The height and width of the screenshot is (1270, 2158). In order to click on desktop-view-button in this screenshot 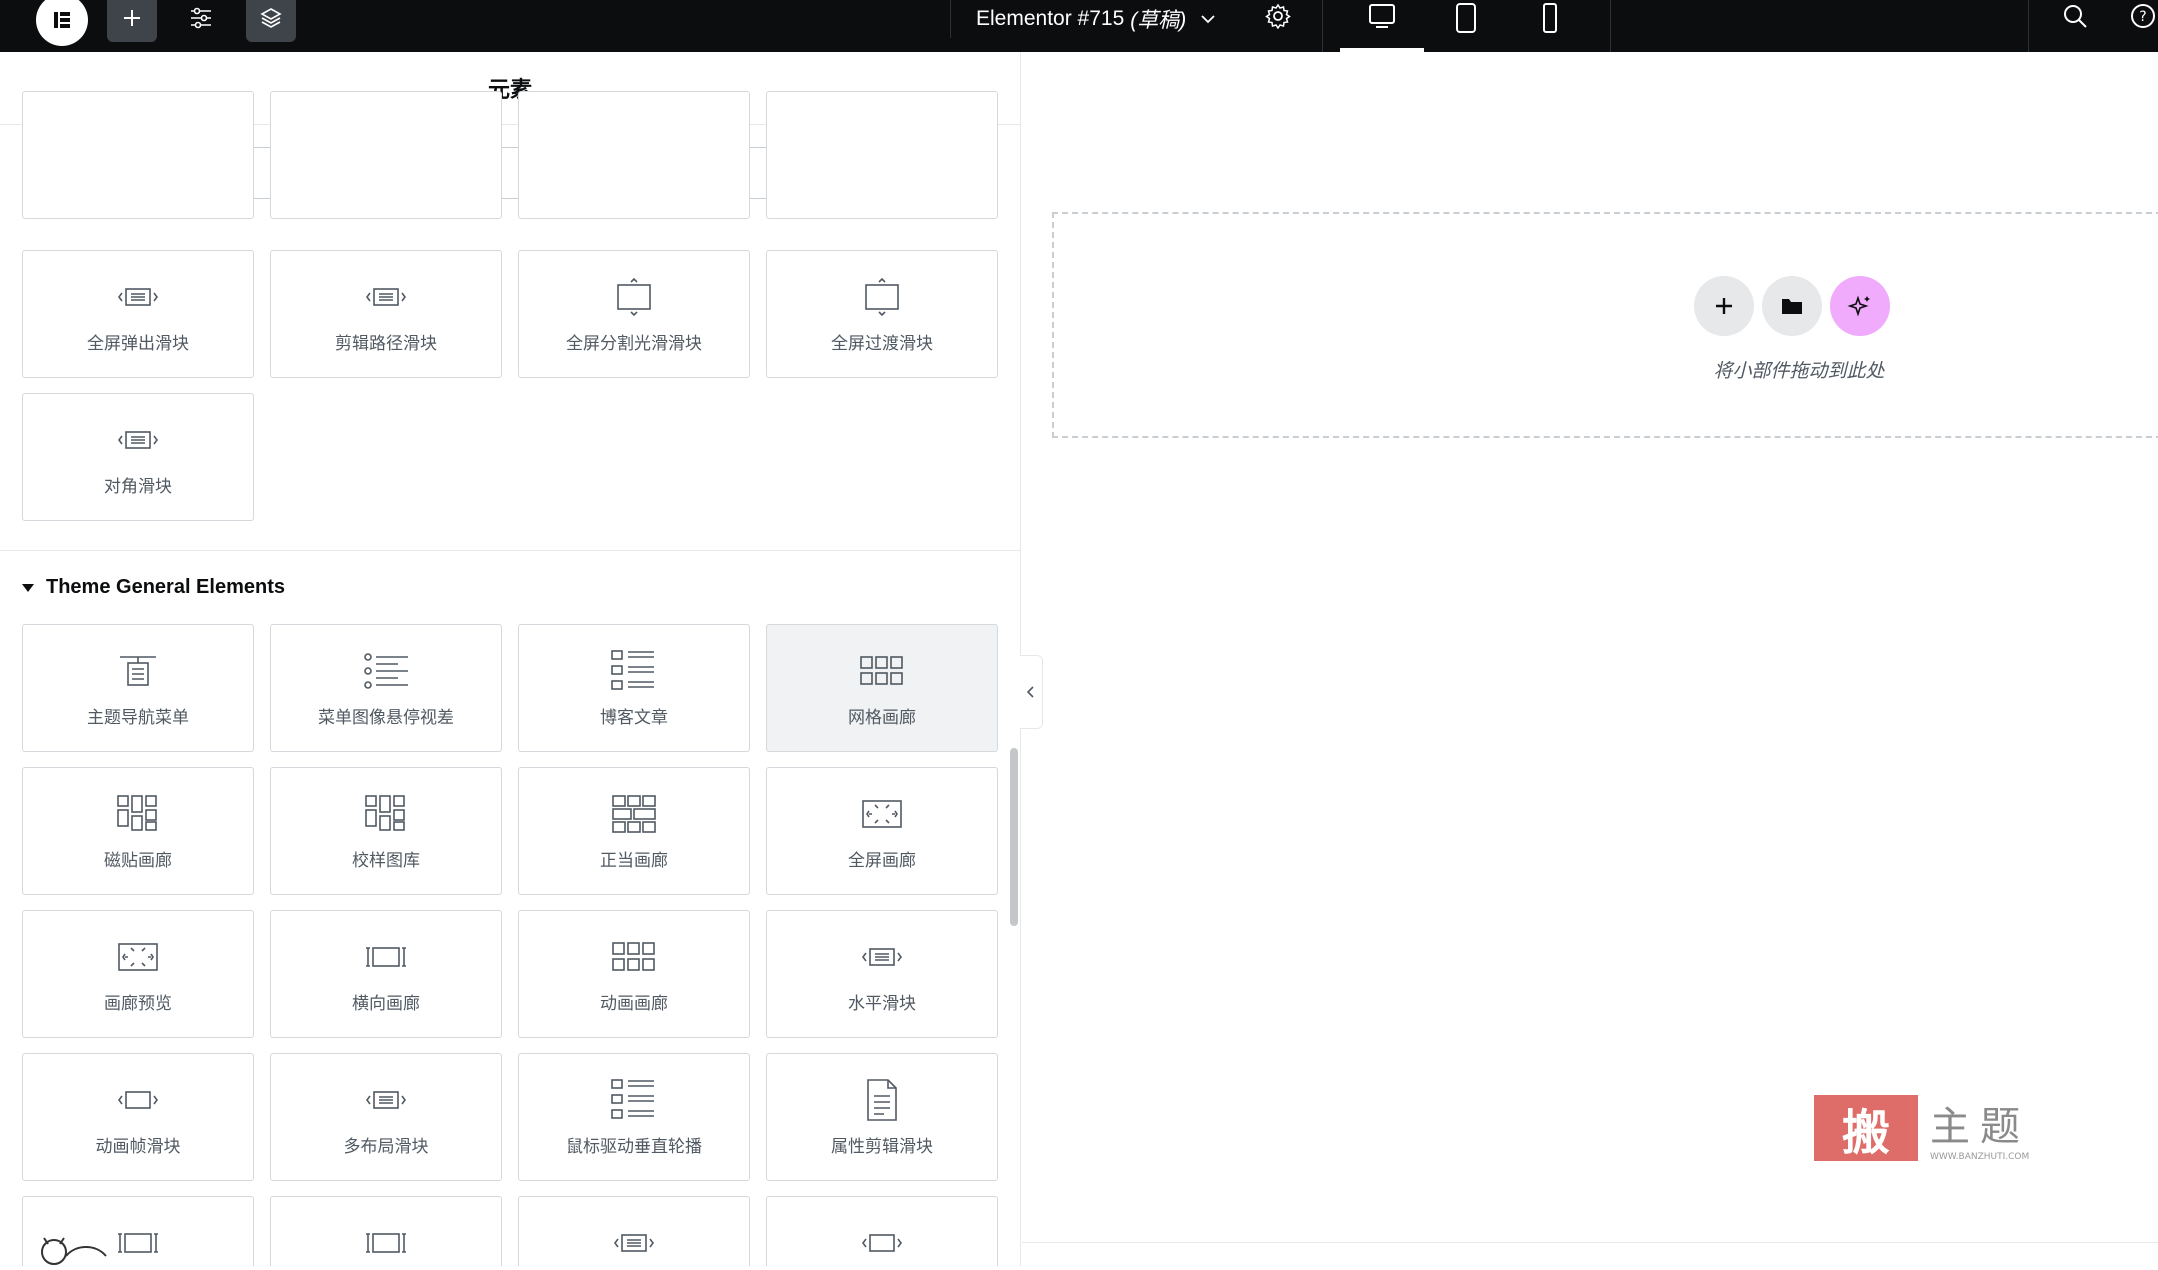, I will do `click(1382, 26)`.